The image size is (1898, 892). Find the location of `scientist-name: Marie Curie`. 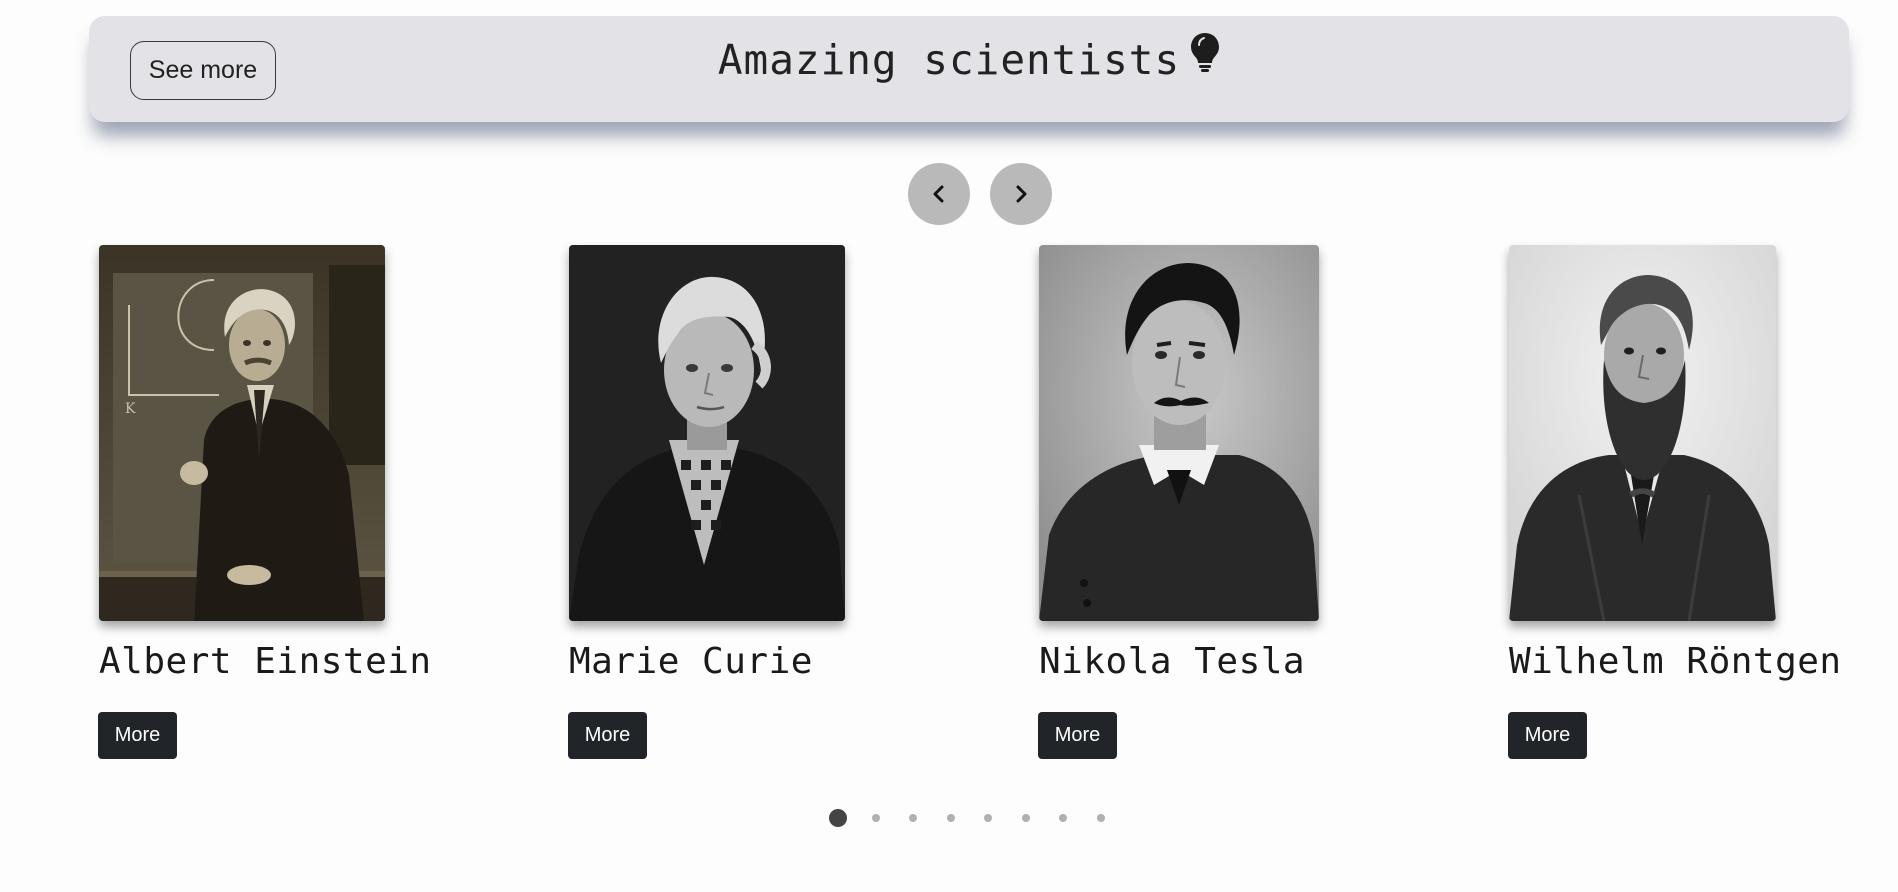

scientist-name: Marie Curie is located at coordinates (691, 661).